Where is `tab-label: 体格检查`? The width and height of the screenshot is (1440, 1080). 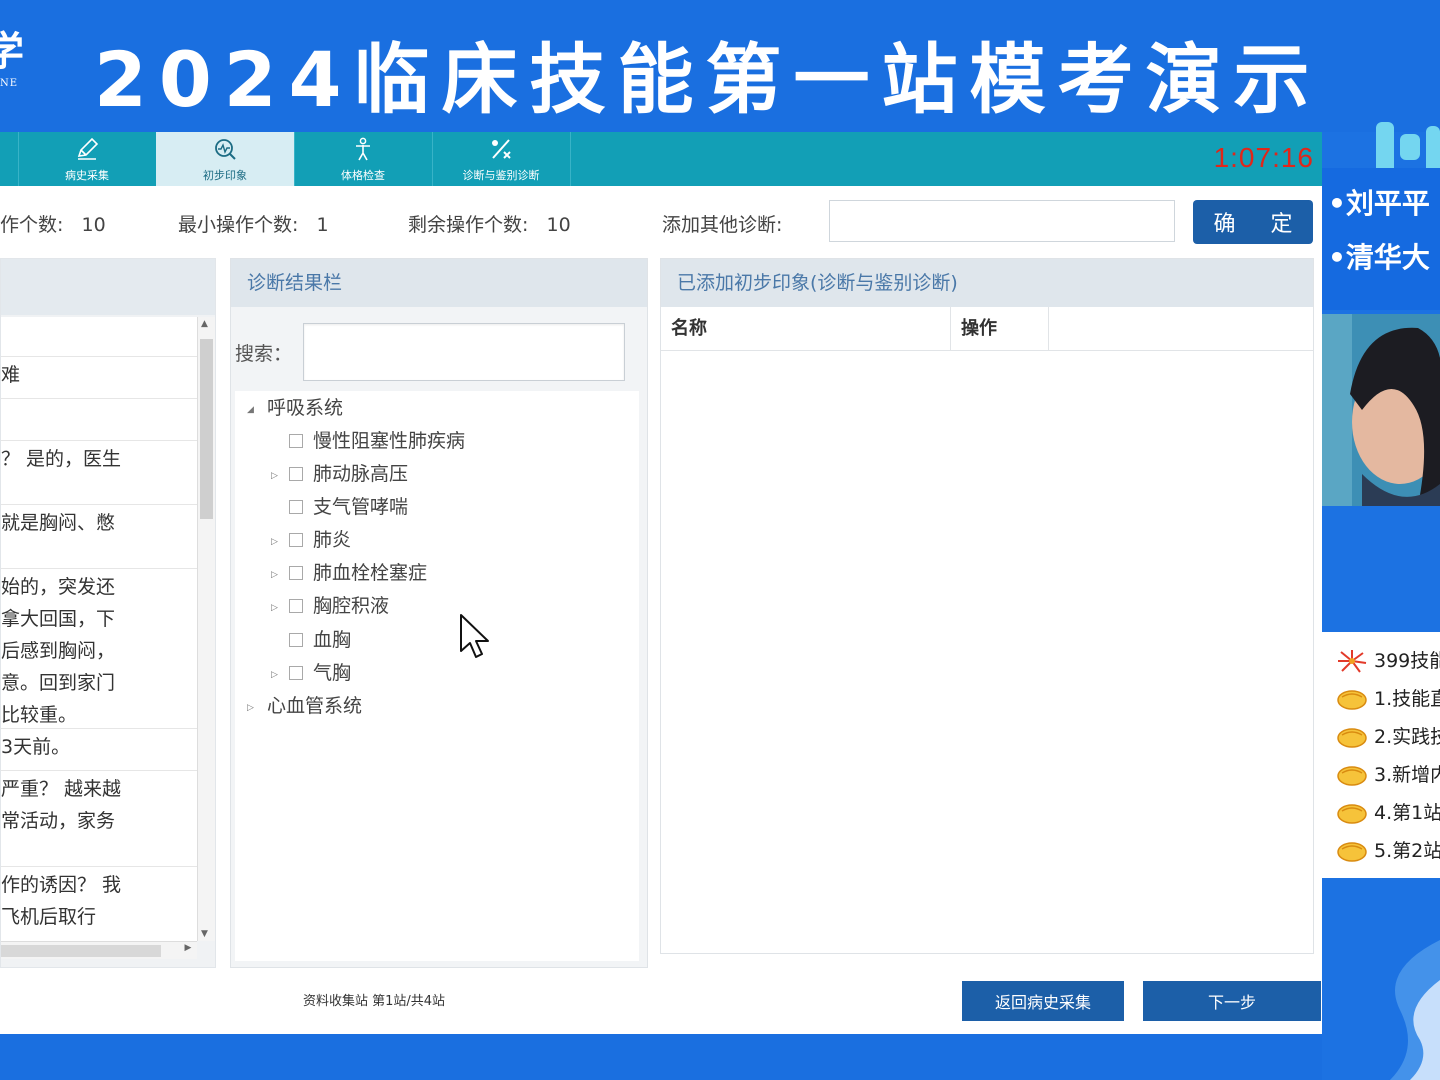 tab-label: 体格检查 is located at coordinates (363, 175).